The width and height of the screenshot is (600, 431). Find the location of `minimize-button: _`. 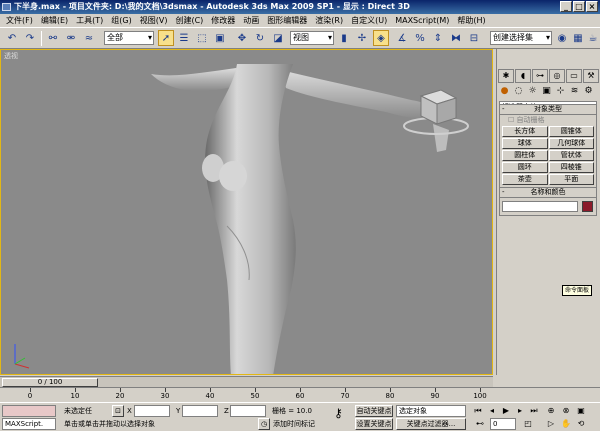

minimize-button: _ is located at coordinates (566, 6).